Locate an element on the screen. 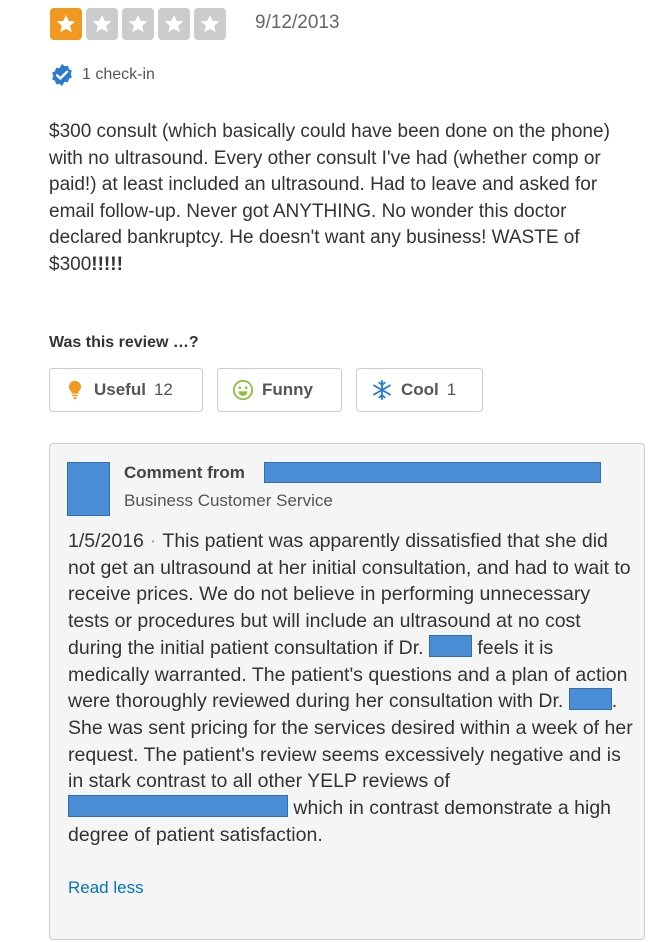 The height and width of the screenshot is (942, 667). review-date: 9/12/2013 is located at coordinates (297, 22).